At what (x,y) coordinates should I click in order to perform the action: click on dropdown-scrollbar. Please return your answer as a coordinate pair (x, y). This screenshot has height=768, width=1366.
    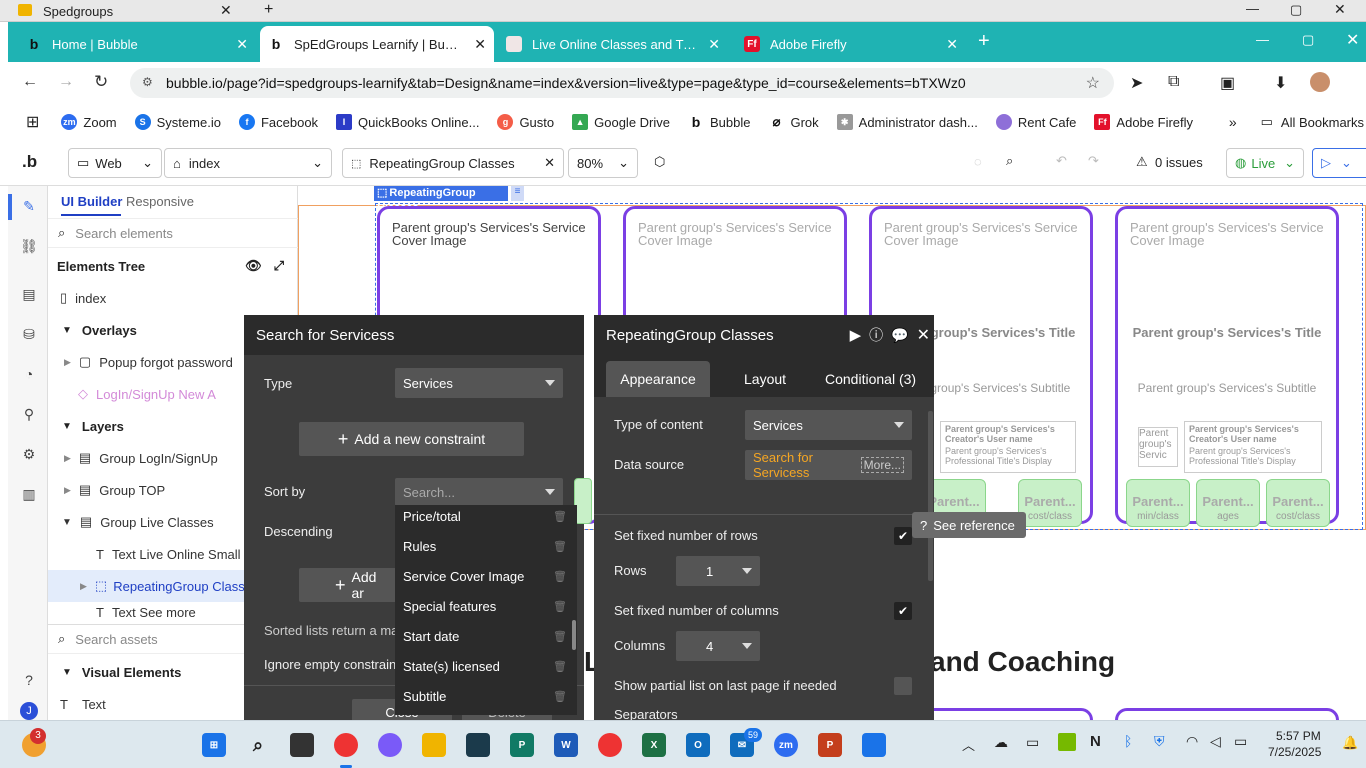
    Looking at the image, I should click on (574, 635).